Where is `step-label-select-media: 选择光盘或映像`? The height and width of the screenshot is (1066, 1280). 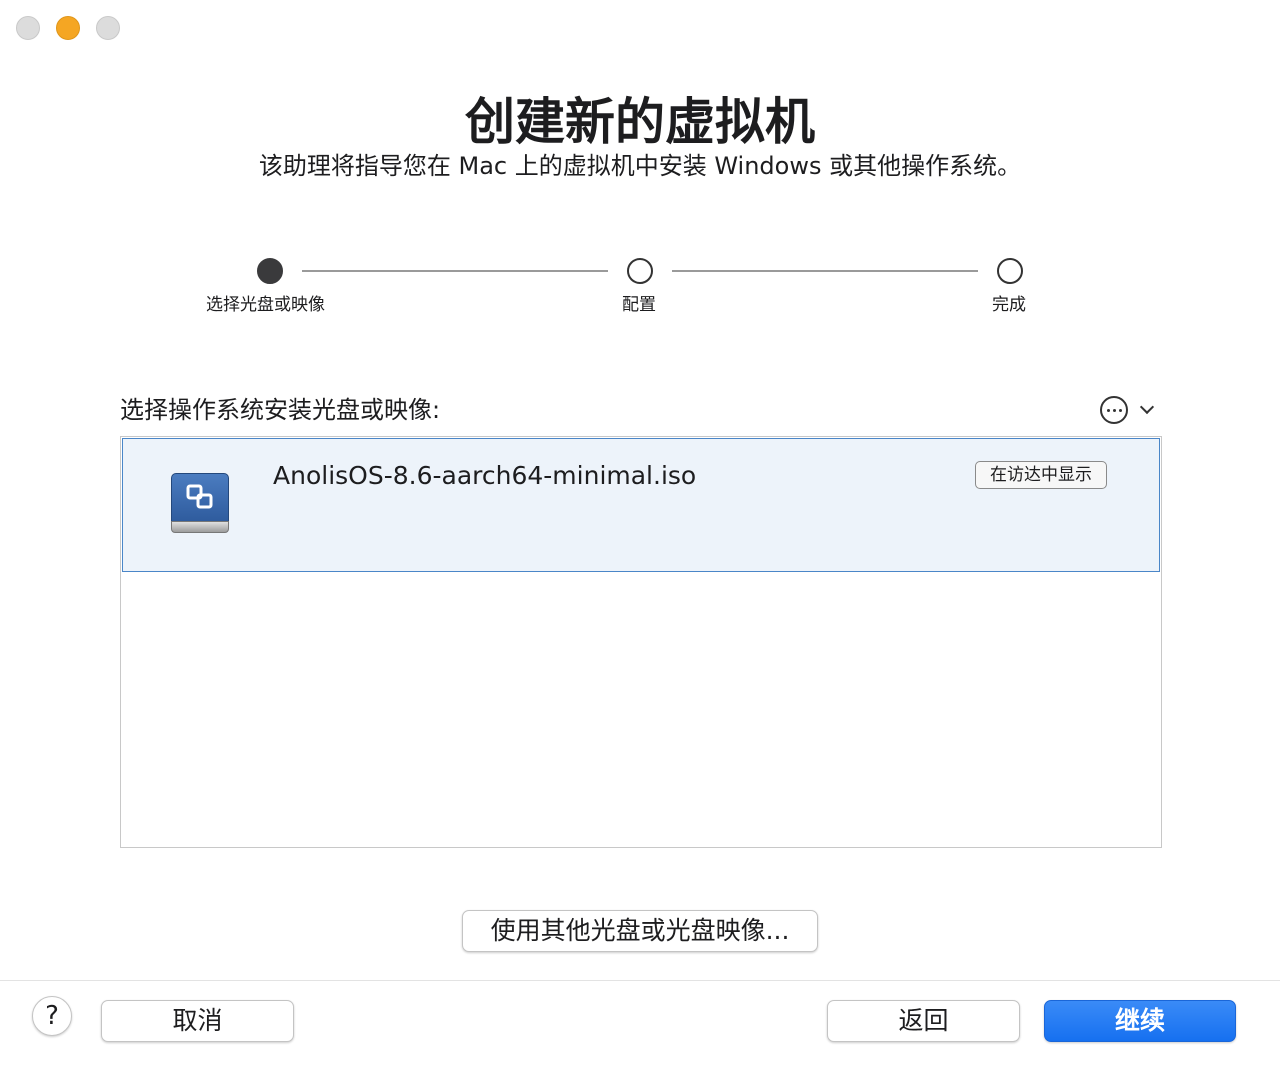 step-label-select-media: 选择光盘或映像 is located at coordinates (265, 305).